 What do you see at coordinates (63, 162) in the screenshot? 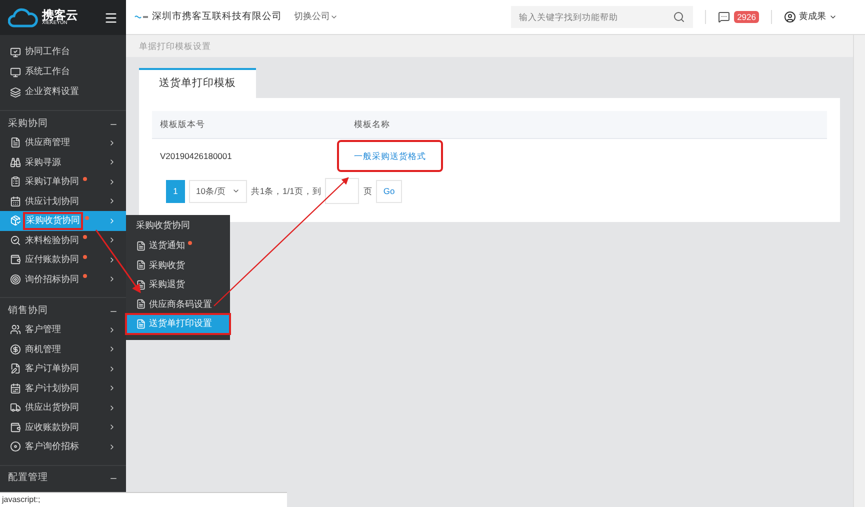
I see `sidebar-item: 采购寻源` at bounding box center [63, 162].